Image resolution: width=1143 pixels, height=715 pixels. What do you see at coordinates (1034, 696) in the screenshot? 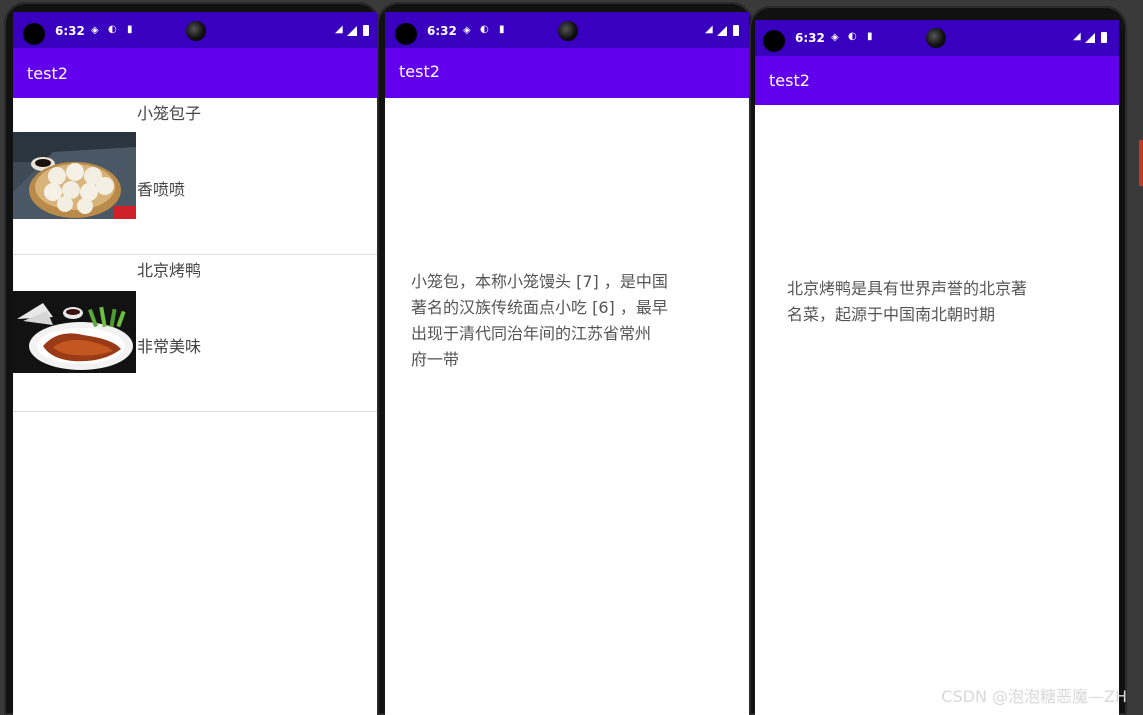
I see `watermark: CSDN @泡泡糖恶魔—ZH` at bounding box center [1034, 696].